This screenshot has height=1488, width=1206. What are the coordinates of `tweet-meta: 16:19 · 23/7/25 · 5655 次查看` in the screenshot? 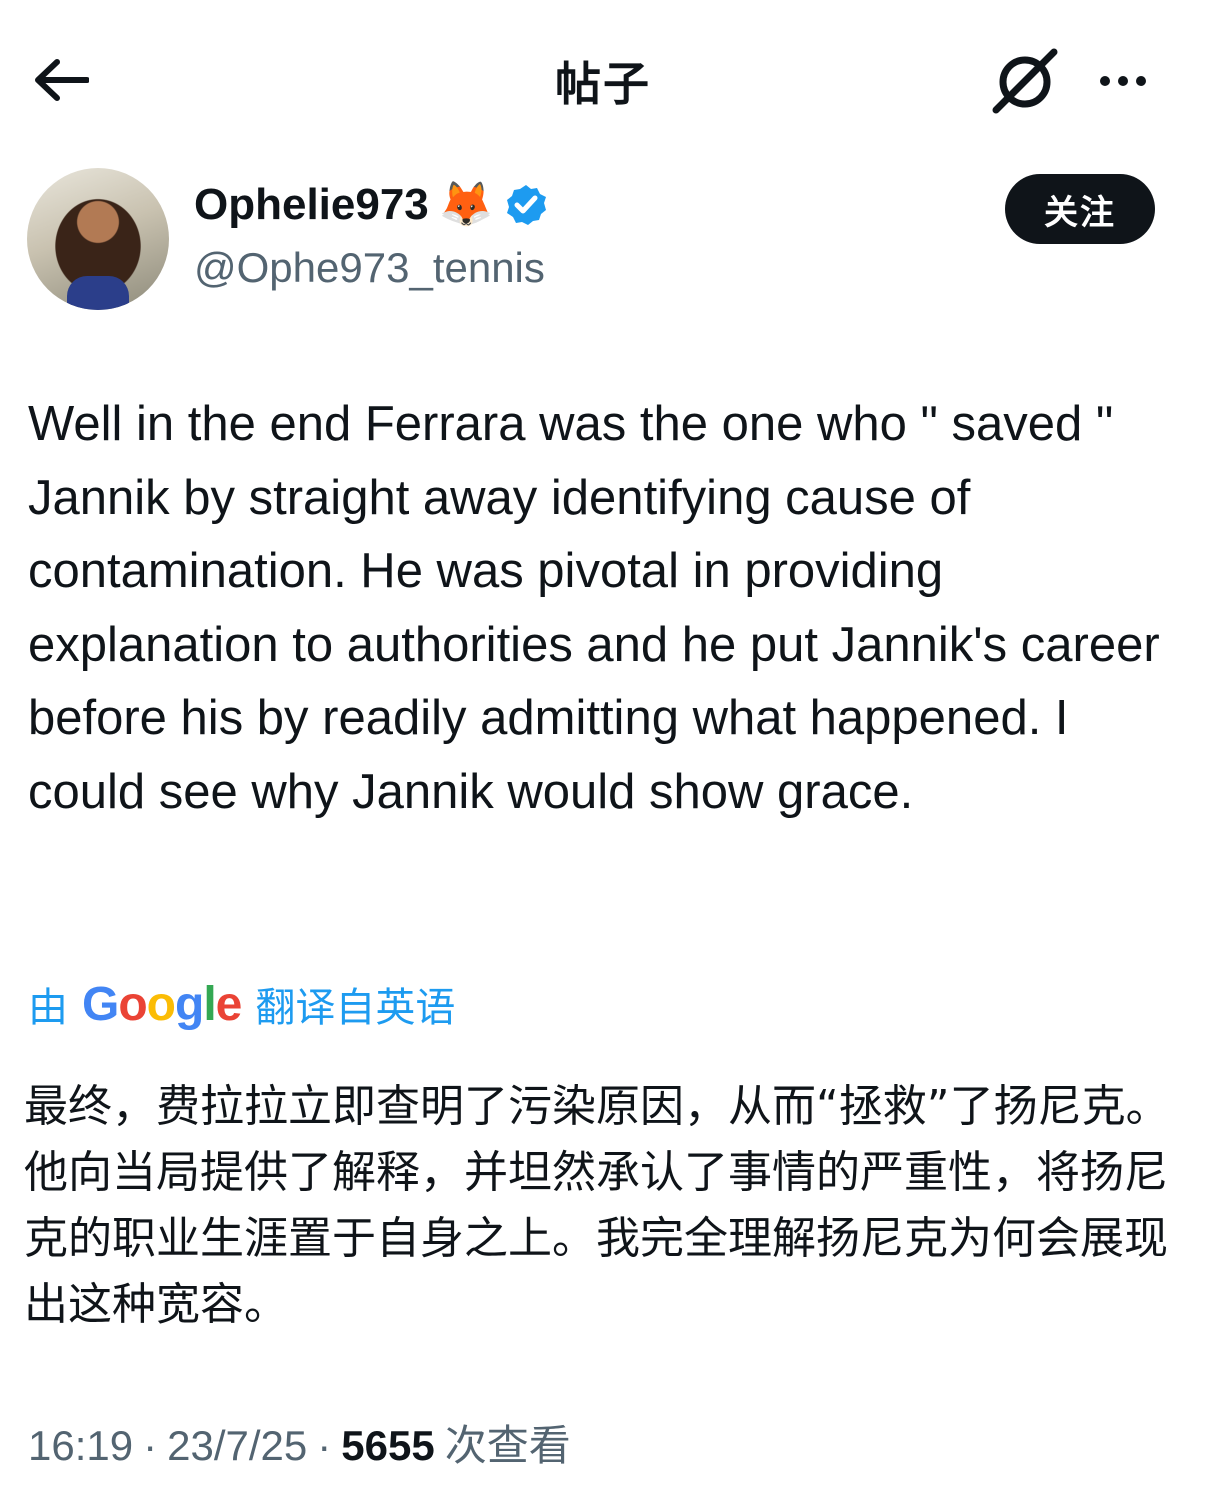 It's located at (299, 1442).